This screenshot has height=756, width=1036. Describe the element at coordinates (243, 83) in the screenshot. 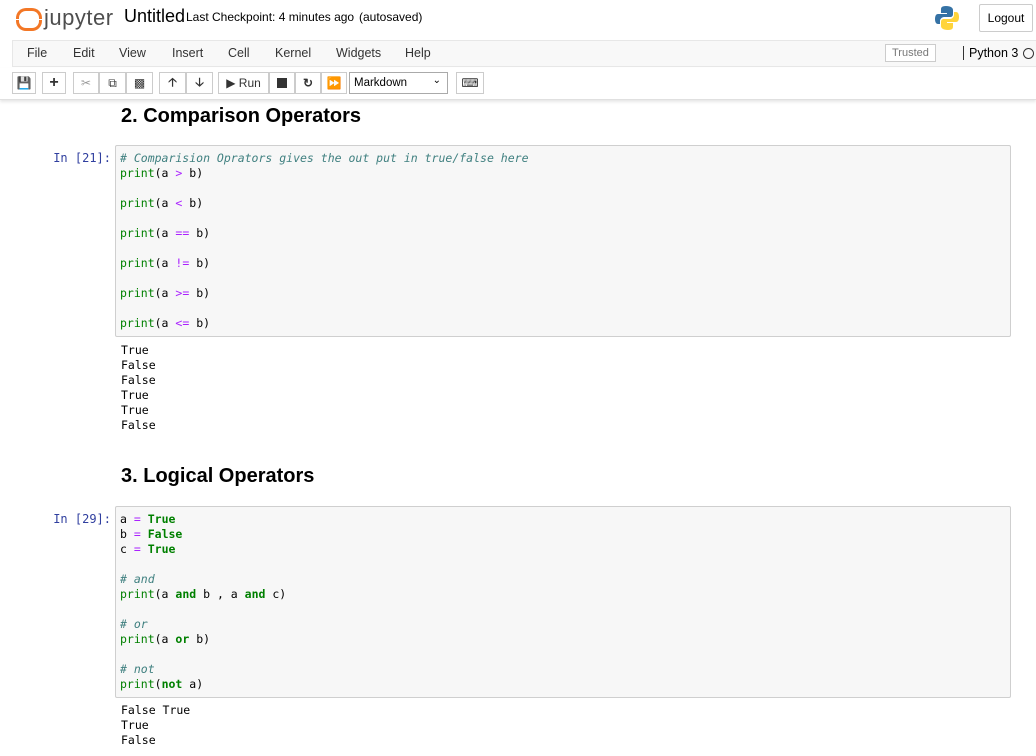

I see `run-button: ▶ Run` at that location.